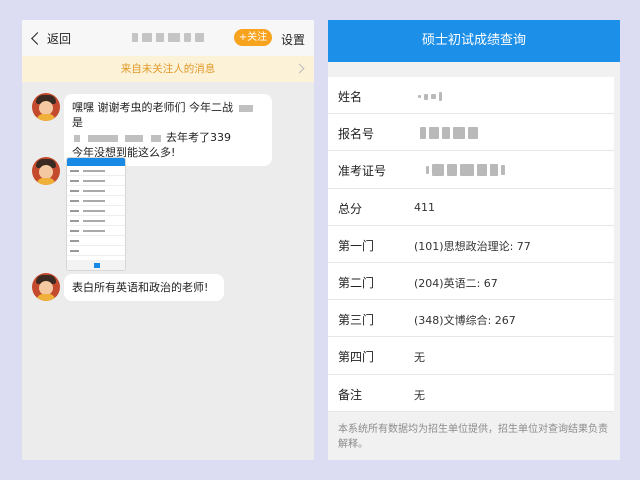 The image size is (640, 480). Describe the element at coordinates (168, 130) in the screenshot. I see `message-bubble: 嘿嘿 谢谢考虫的老师们 今年二战 是 去年考了339 今年没想到能这么多!` at that location.